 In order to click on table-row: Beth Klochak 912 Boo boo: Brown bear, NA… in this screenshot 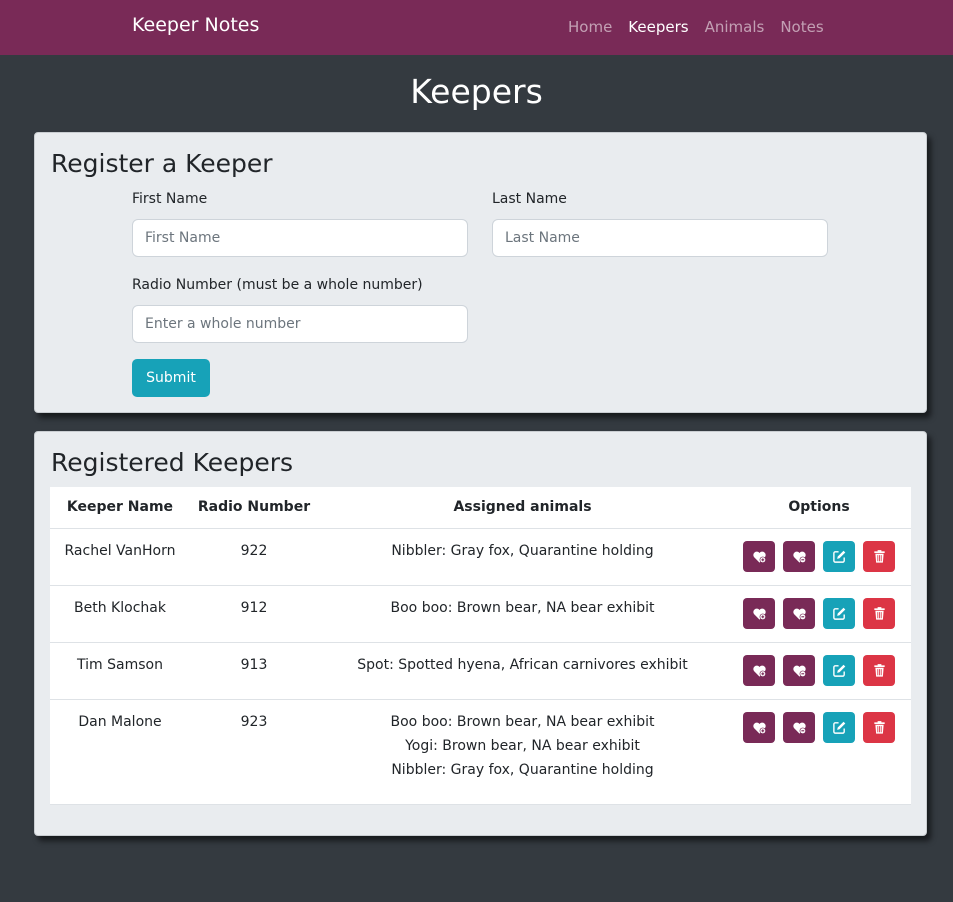, I will do `click(480, 614)`.